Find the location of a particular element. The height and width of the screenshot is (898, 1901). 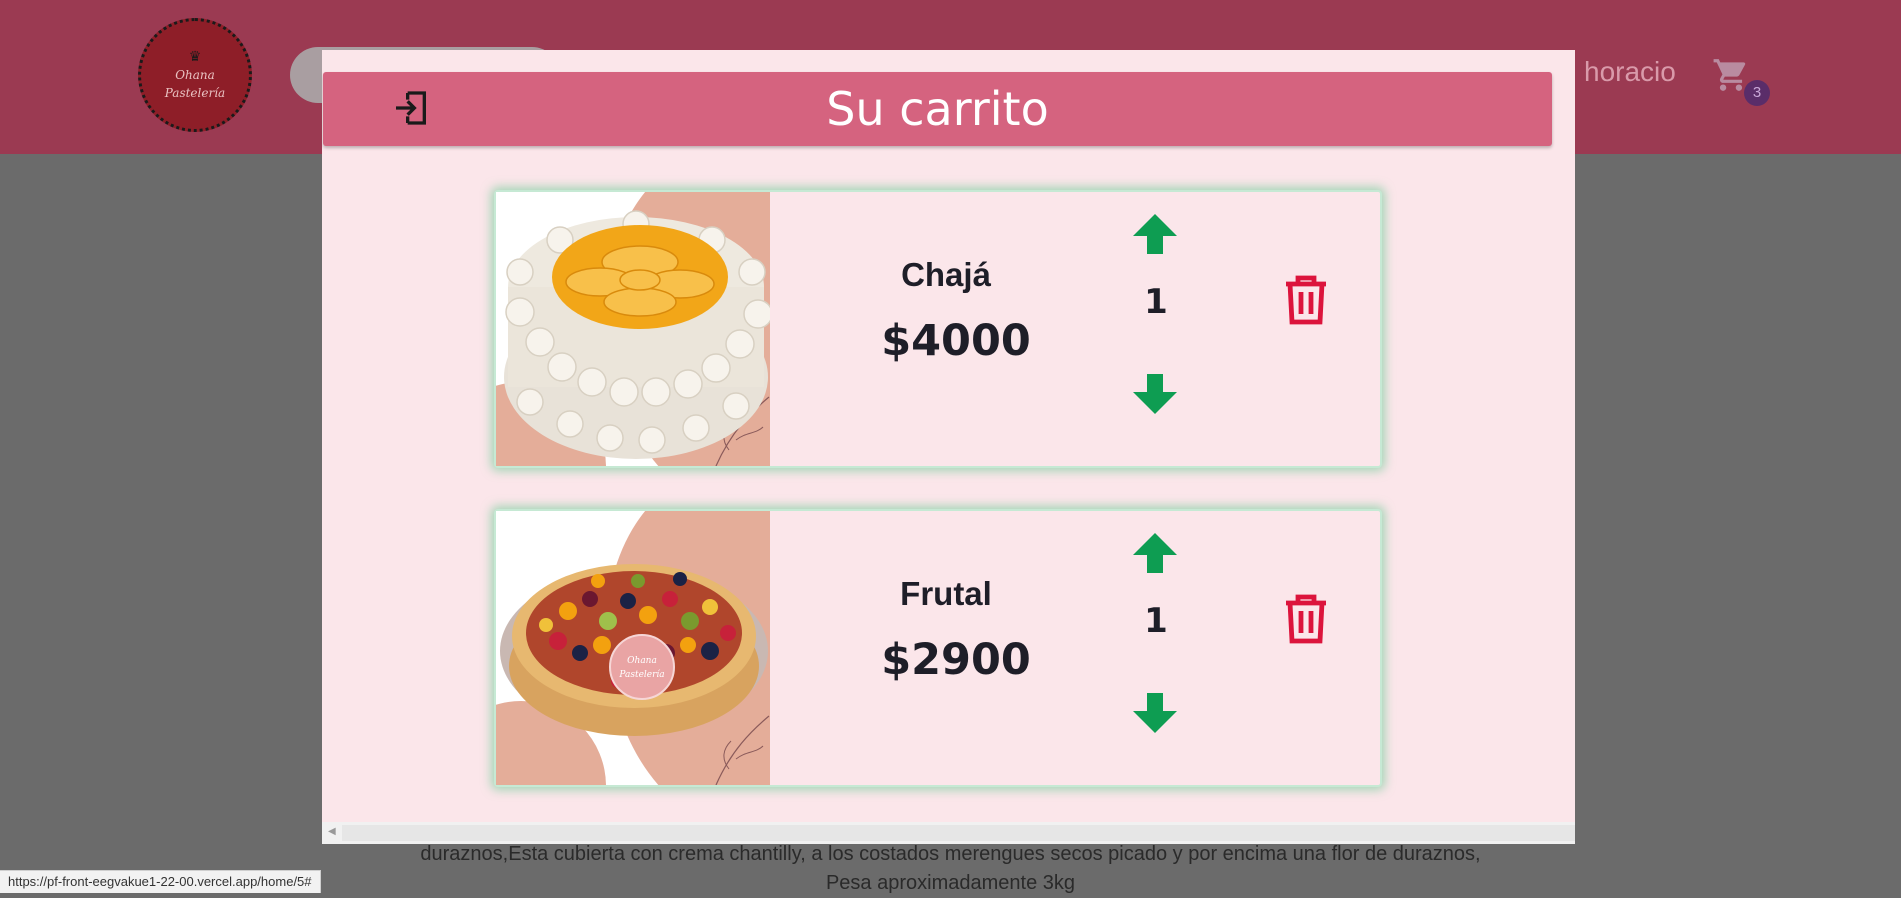

product-price: $2900 is located at coordinates (956, 660).